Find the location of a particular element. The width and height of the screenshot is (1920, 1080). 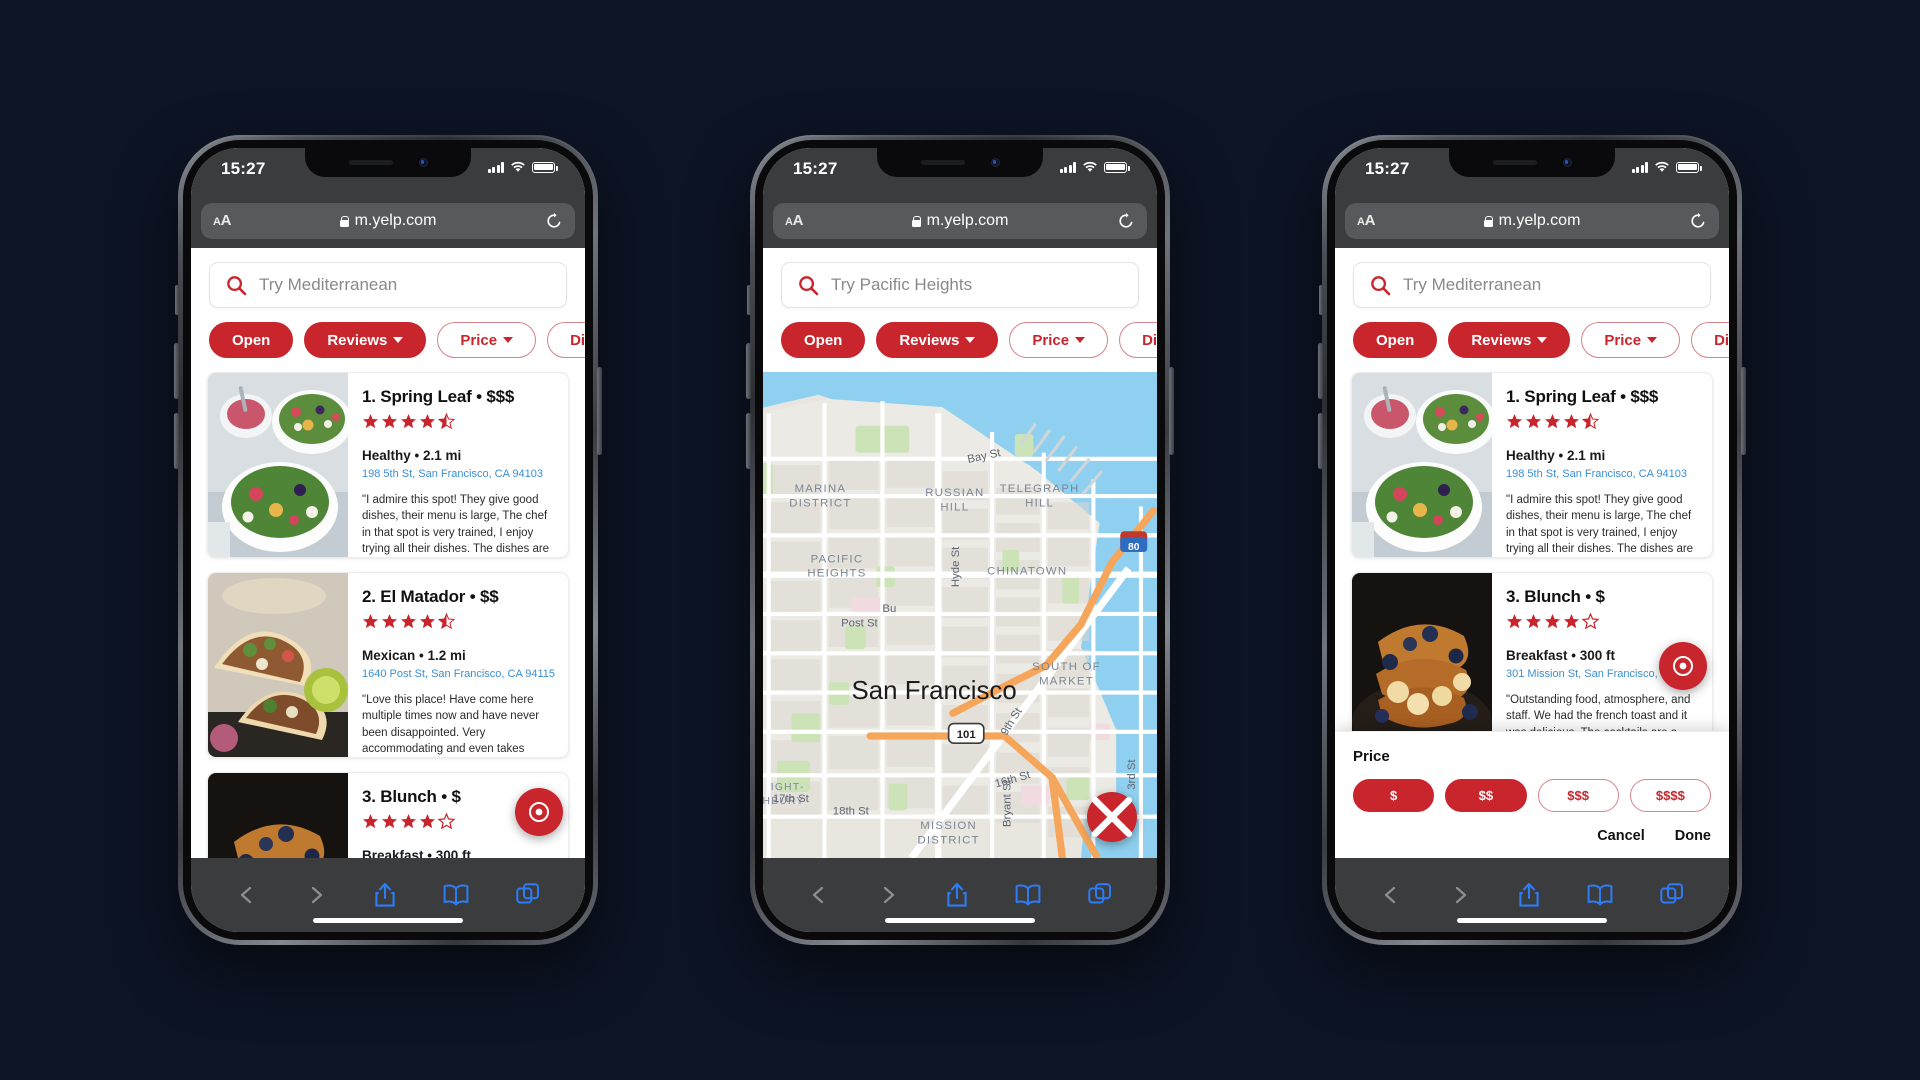

browser-toolbar is located at coordinates (388, 895).